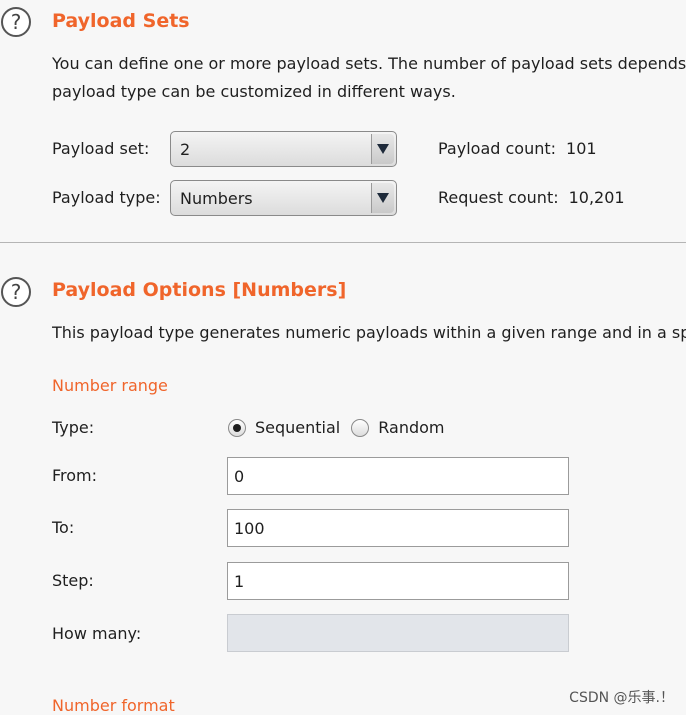 Image resolution: width=686 pixels, height=715 pixels. Describe the element at coordinates (398, 476) in the screenshot. I see `from-input: 0` at that location.